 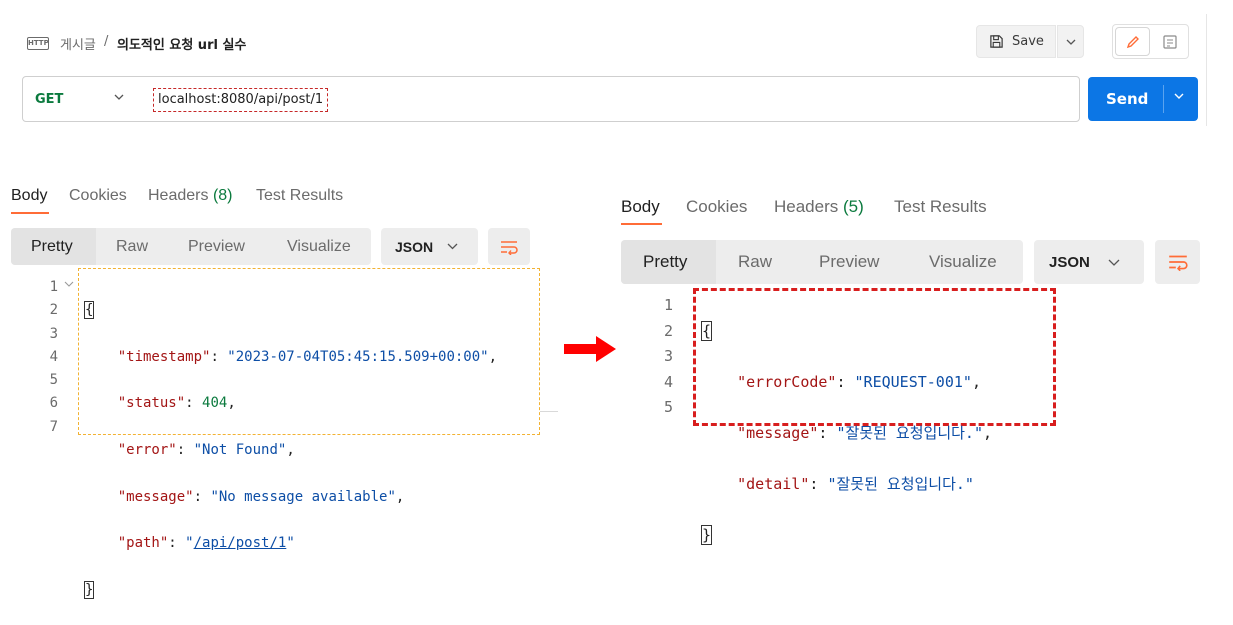 I want to click on line-numbers: 1 2 3 4 5 6 7, so click(x=44, y=357).